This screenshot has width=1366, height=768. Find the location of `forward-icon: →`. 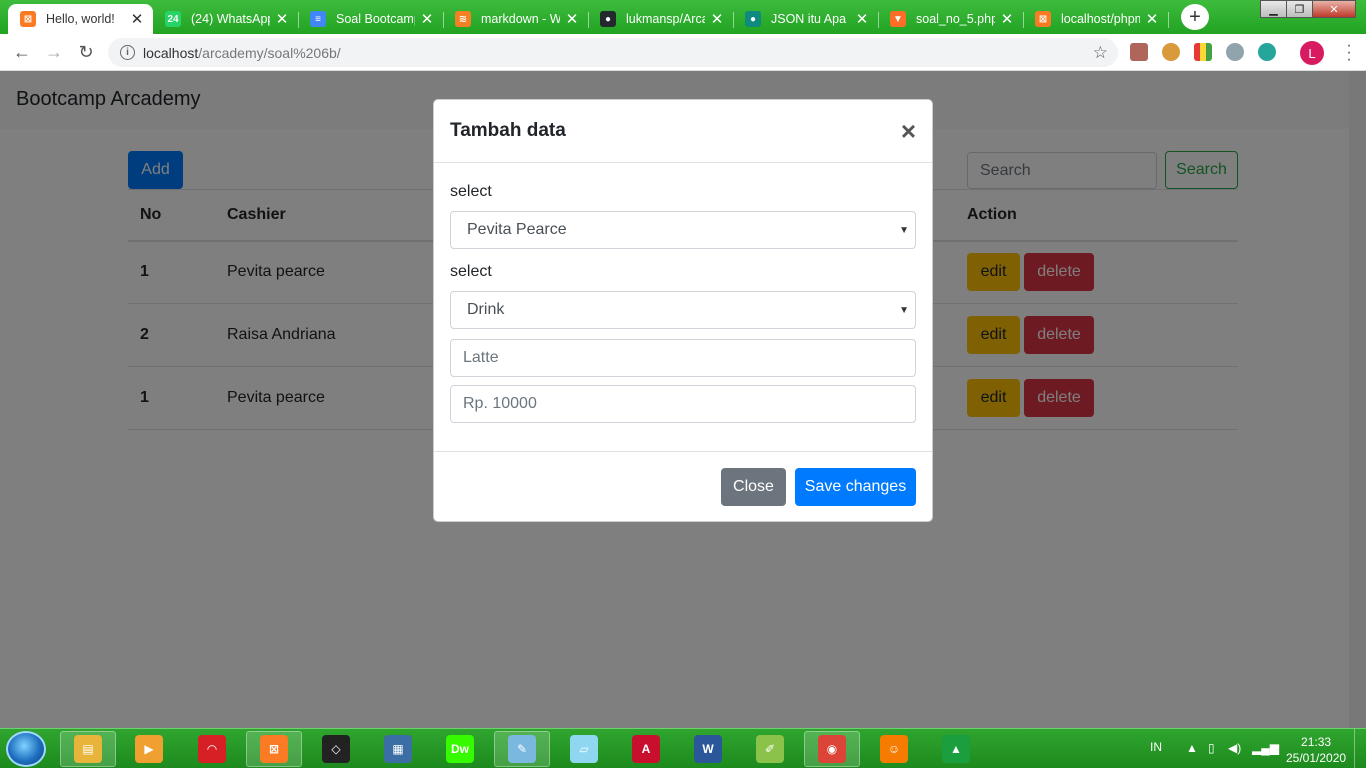

forward-icon: → is located at coordinates (54, 52).